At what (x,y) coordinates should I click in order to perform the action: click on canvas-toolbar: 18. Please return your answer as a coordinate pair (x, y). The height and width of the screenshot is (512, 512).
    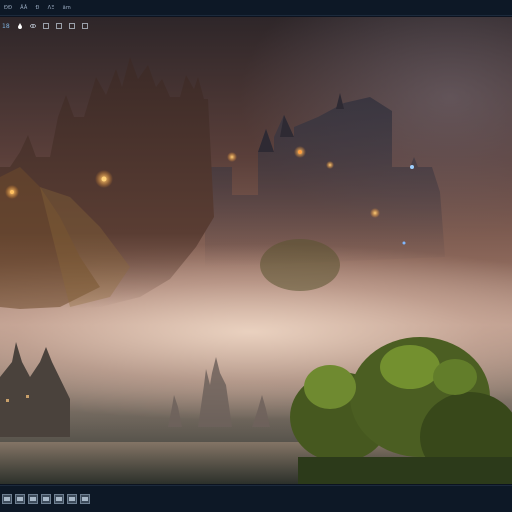
    Looking at the image, I should click on (44, 26).